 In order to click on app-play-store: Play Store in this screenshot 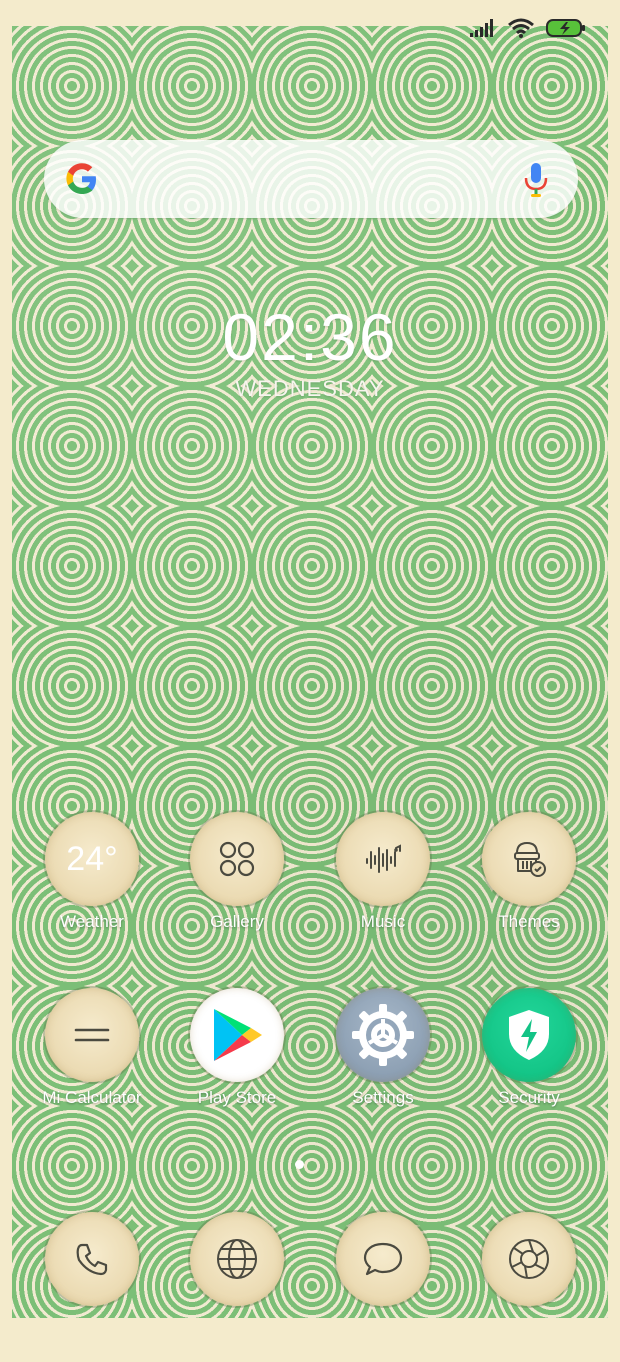, I will do `click(237, 1063)`.